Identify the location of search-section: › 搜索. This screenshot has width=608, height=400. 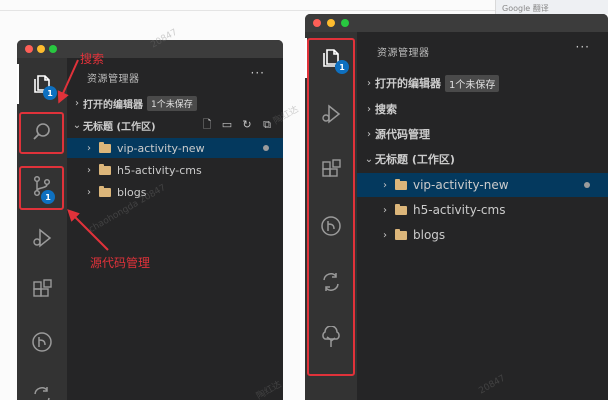
(482, 109).